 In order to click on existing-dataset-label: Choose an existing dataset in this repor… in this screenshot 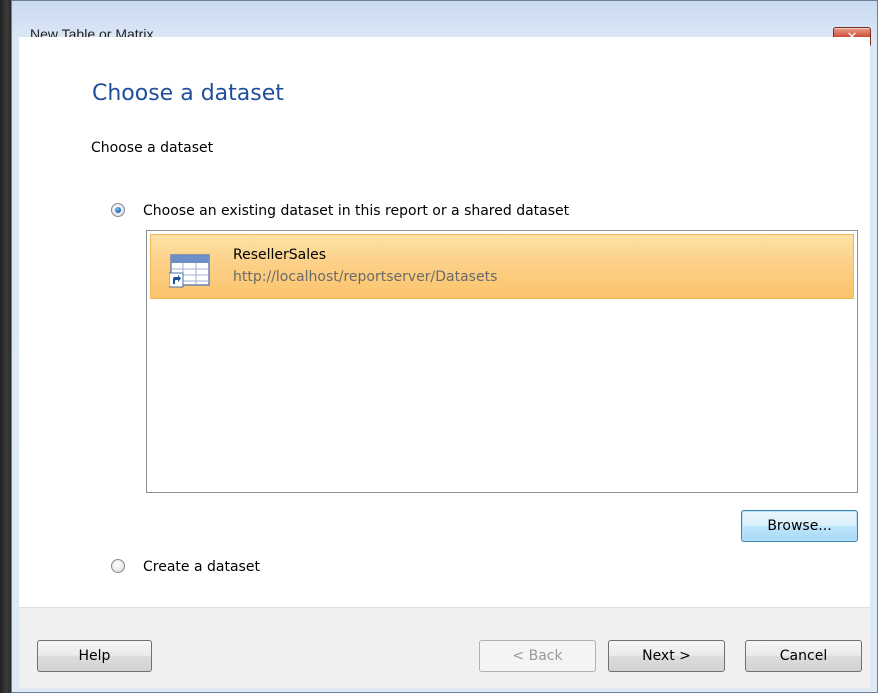, I will do `click(356, 211)`.